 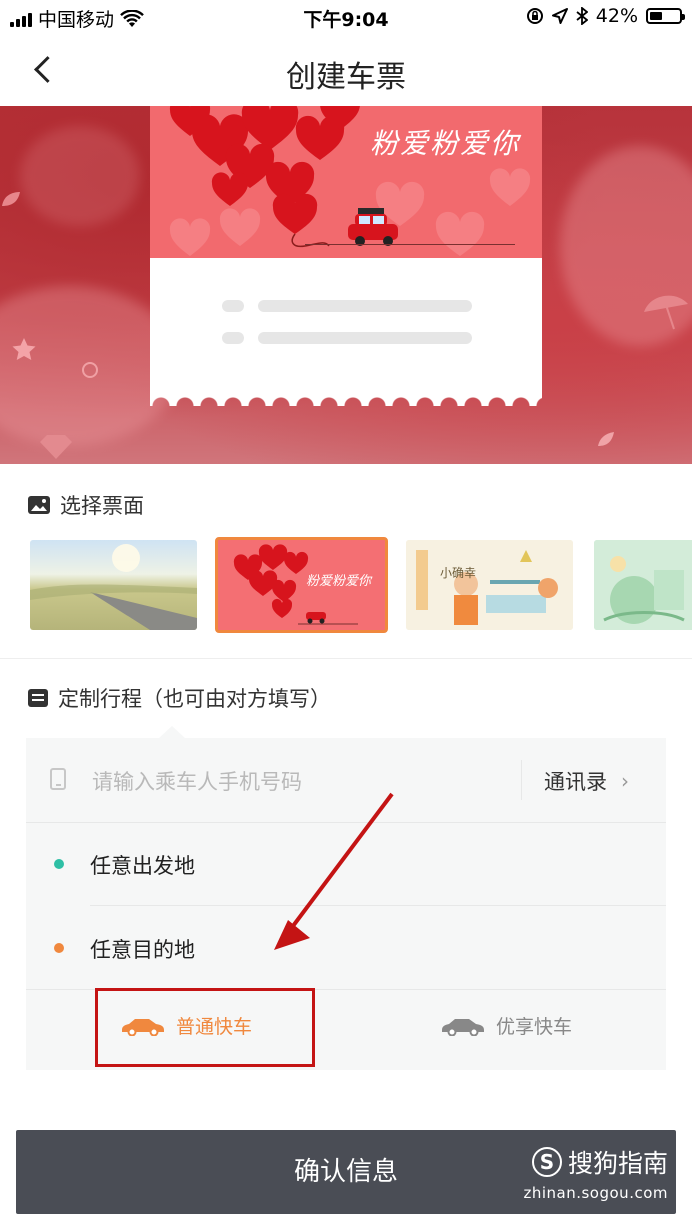 I want to click on leaf-icon-right, so click(x=606, y=439).